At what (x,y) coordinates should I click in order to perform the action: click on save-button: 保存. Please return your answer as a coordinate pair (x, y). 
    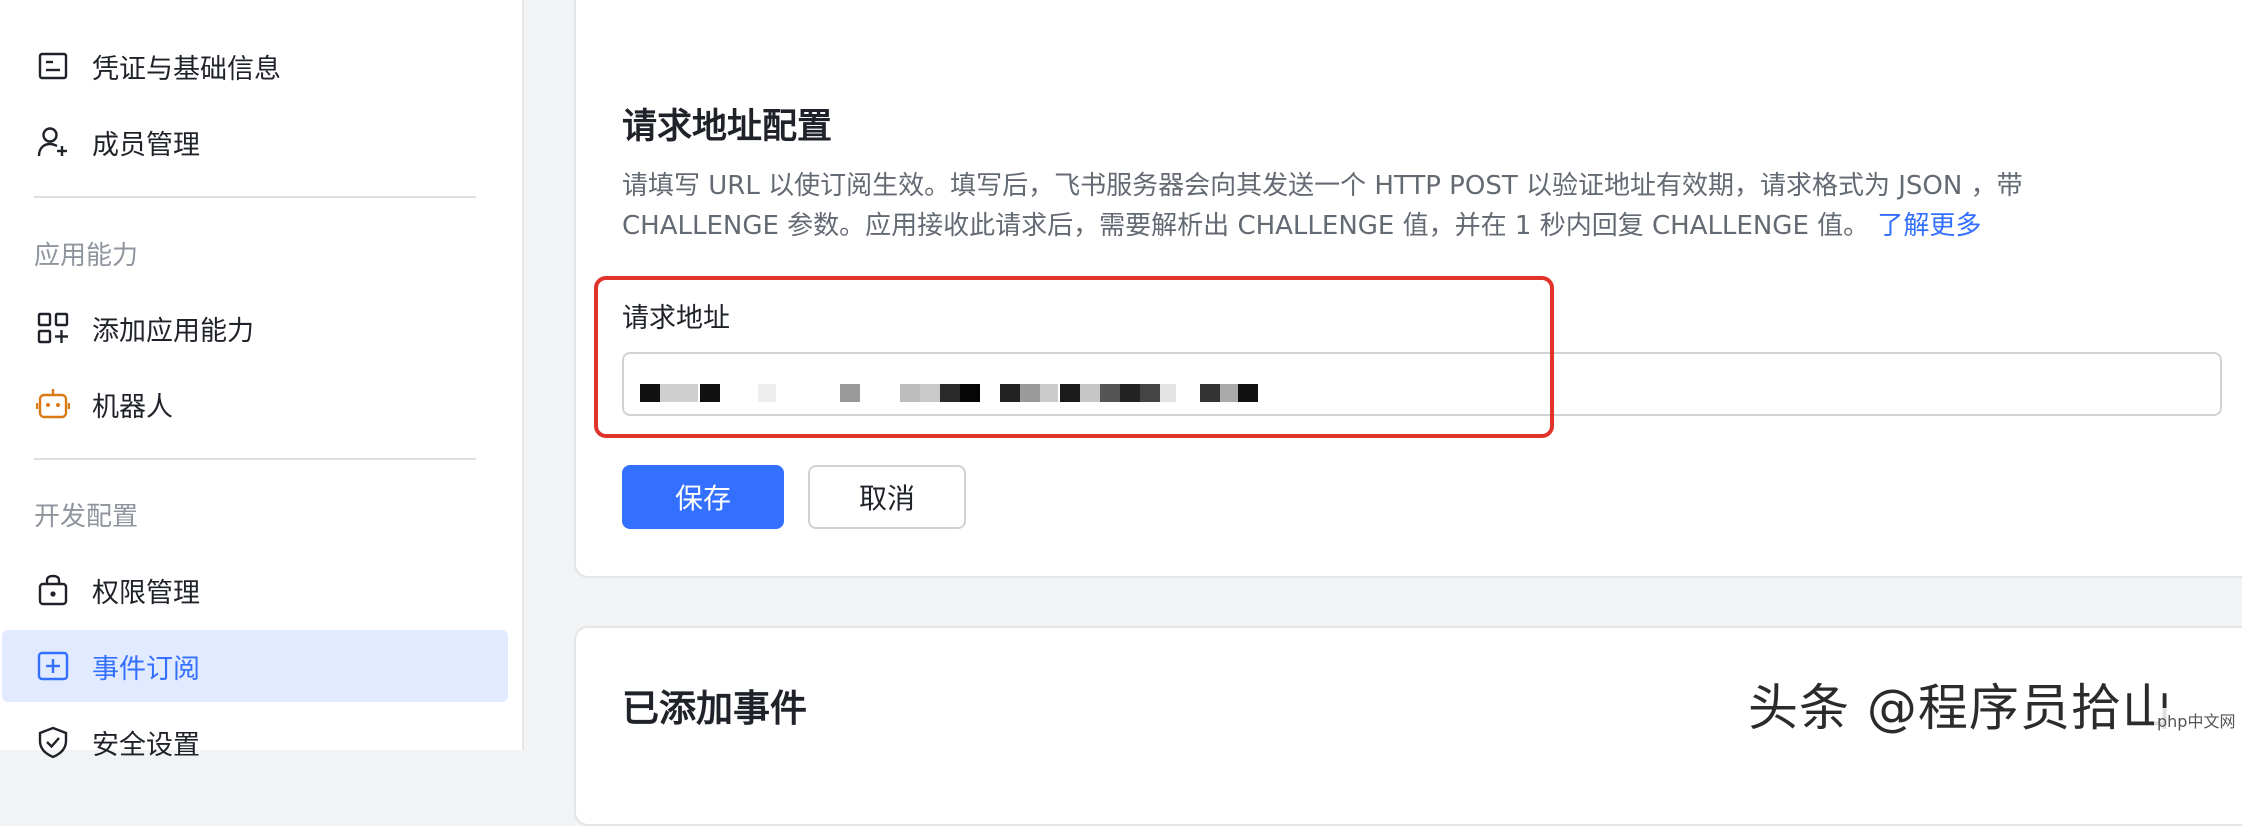
    Looking at the image, I should click on (703, 497).